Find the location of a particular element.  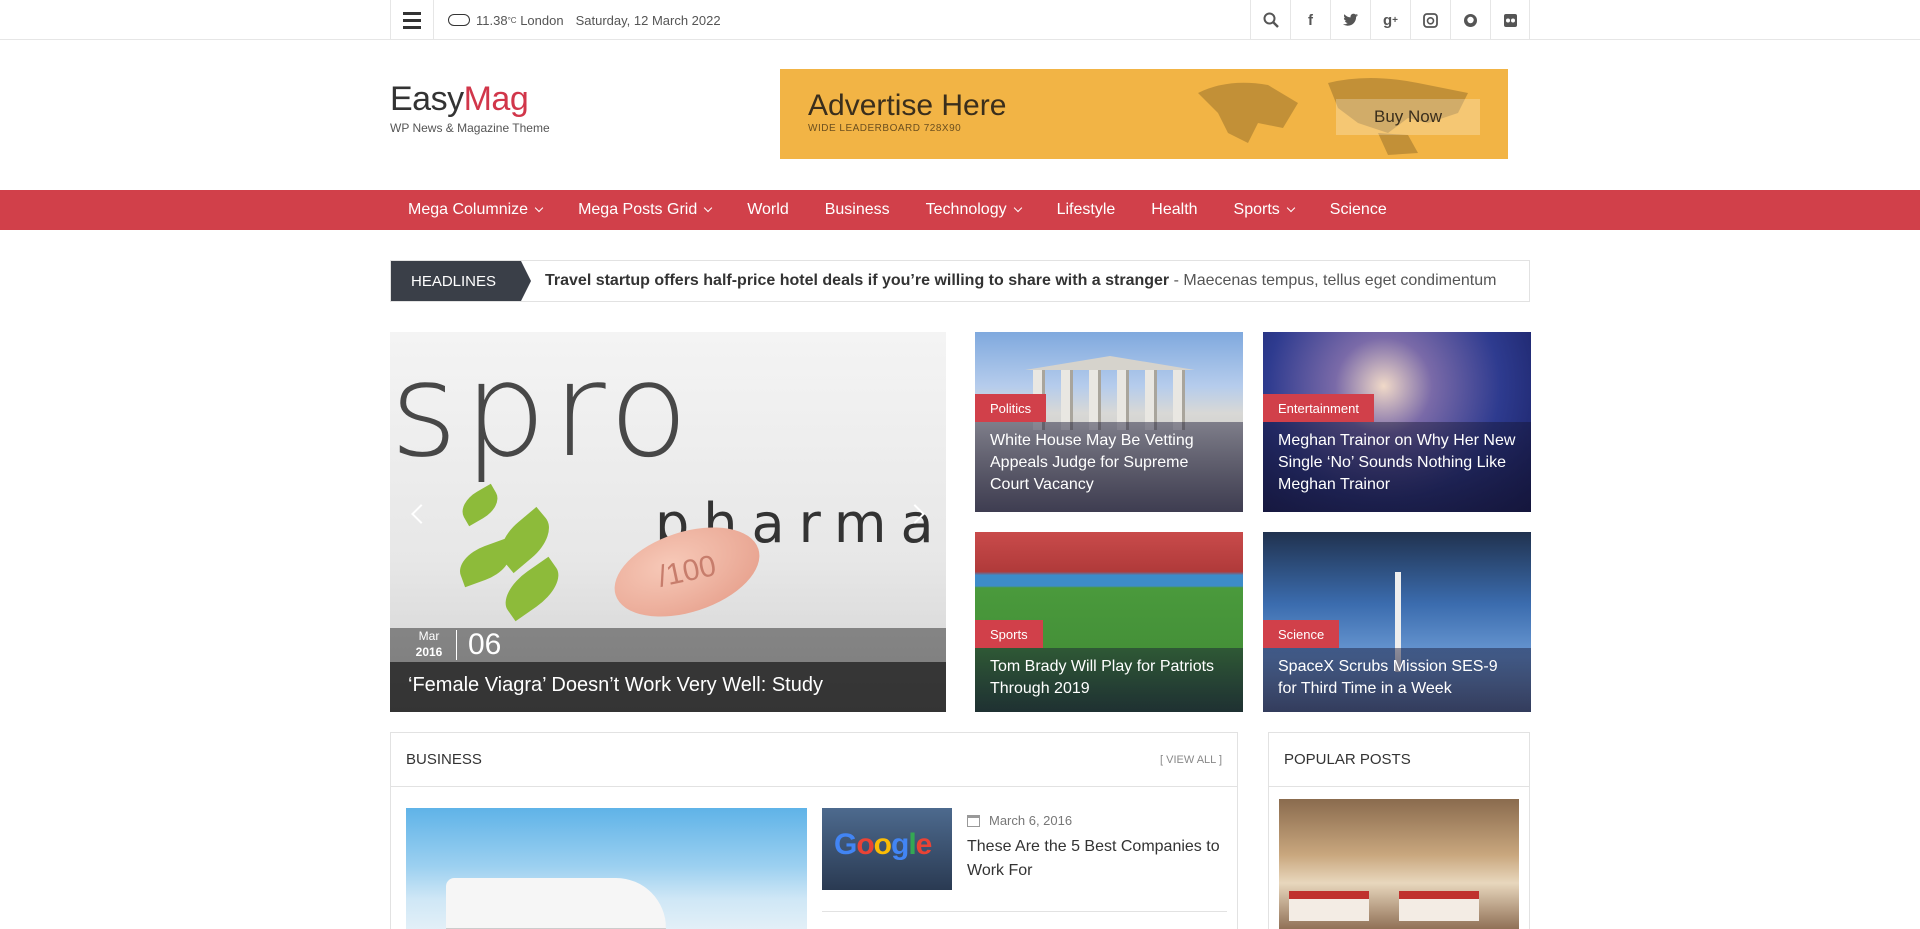

divider is located at coordinates (1024, 911).